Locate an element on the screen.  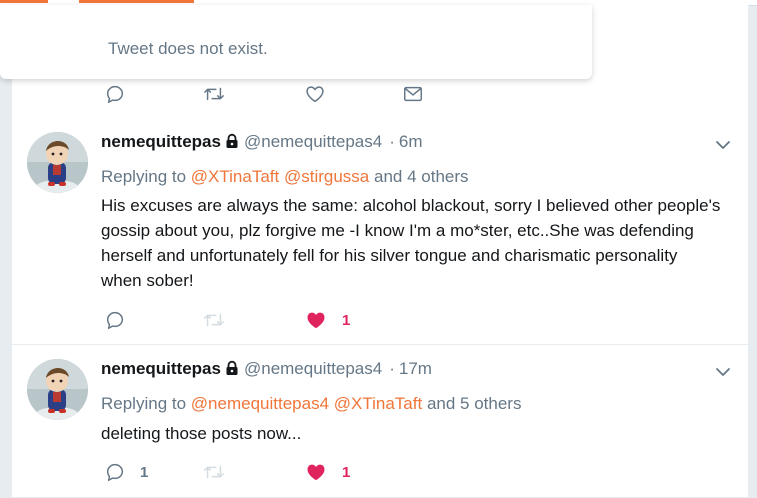
tweet-actions: 1 1 is located at coordinates (304, 472).